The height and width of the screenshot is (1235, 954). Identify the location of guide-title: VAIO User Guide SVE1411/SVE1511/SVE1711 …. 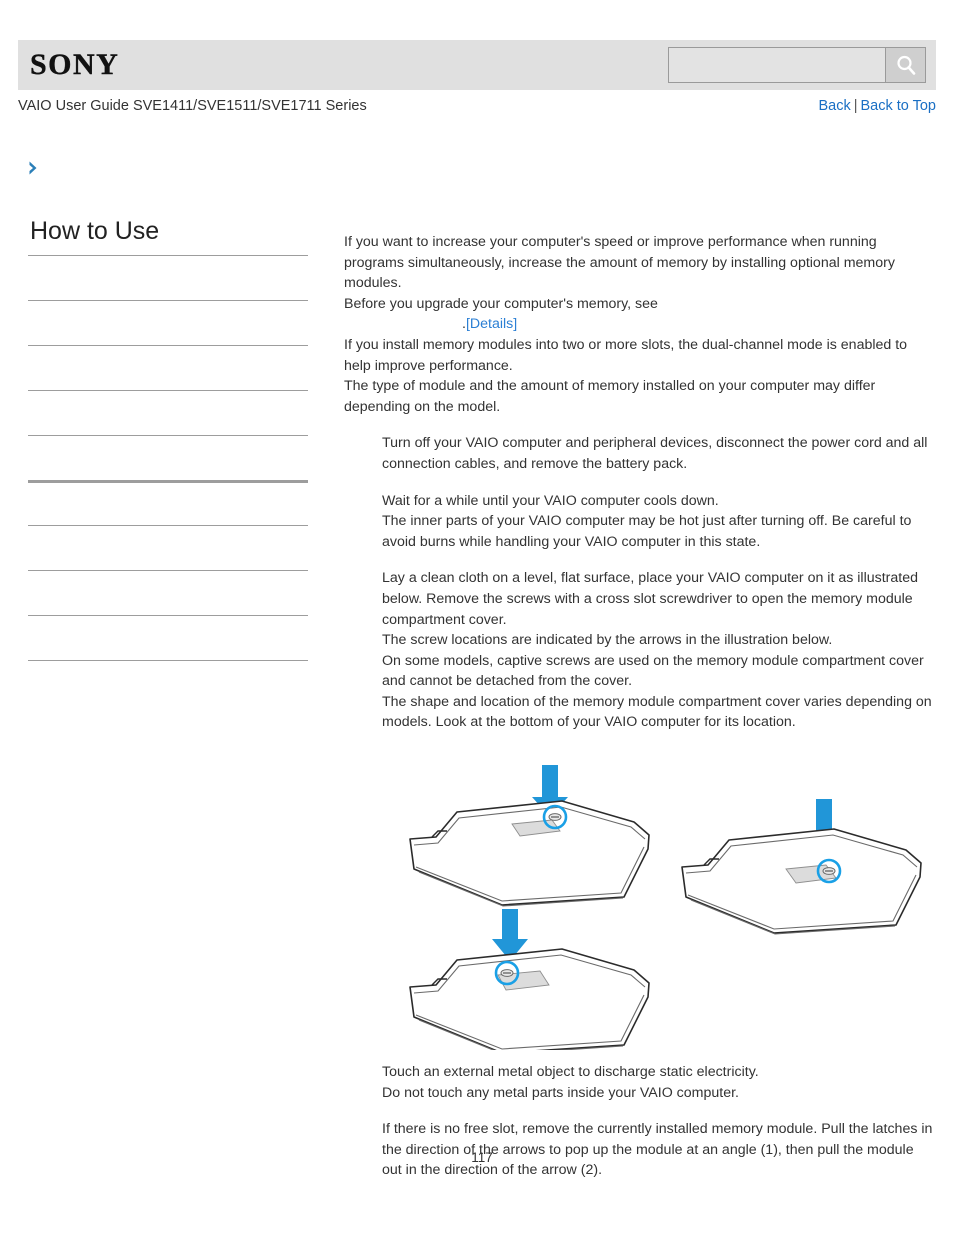
(192, 106).